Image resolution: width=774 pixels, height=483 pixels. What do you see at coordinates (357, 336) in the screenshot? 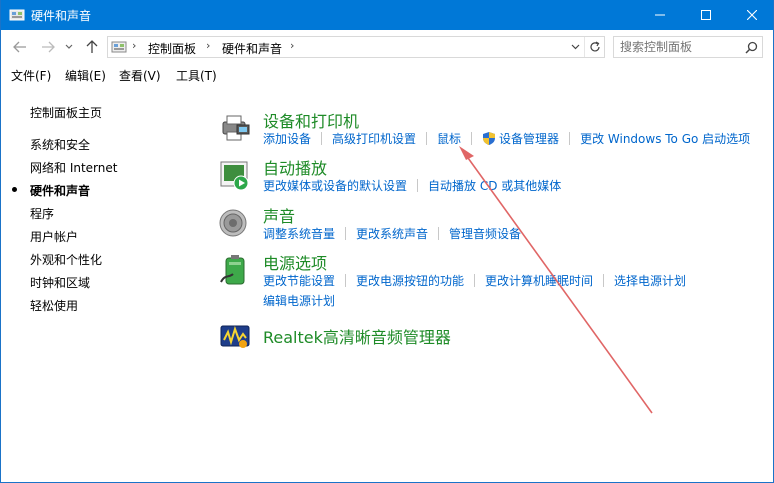
I see `category-title: Realtek高清晰音频管理器` at bounding box center [357, 336].